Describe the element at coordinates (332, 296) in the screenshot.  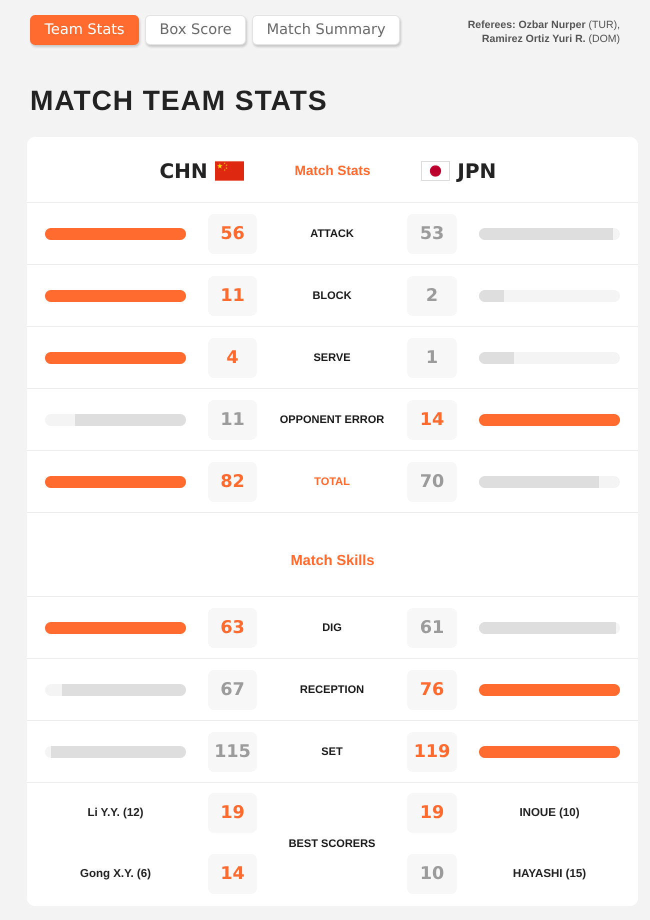
I see `stat-label: BLOCK` at that location.